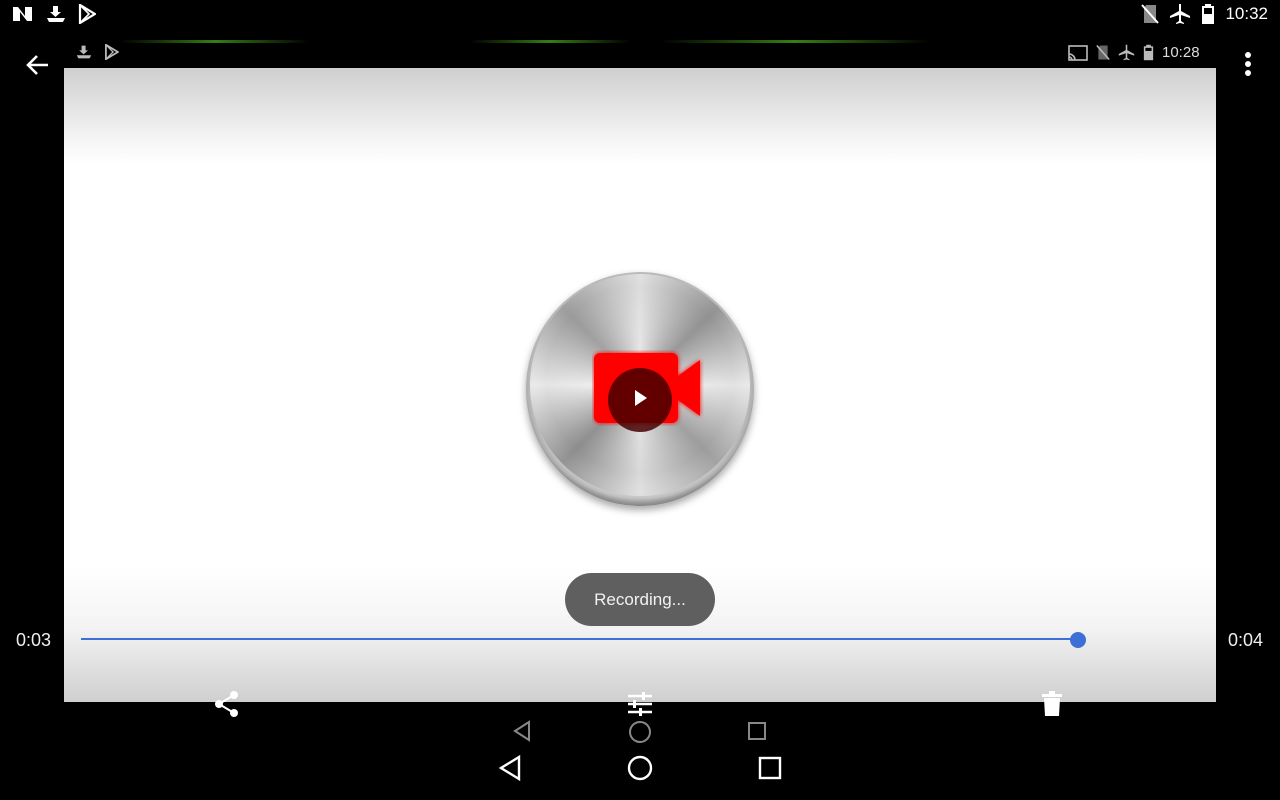  What do you see at coordinates (1246, 13) in the screenshot?
I see `status-time: 10:32` at bounding box center [1246, 13].